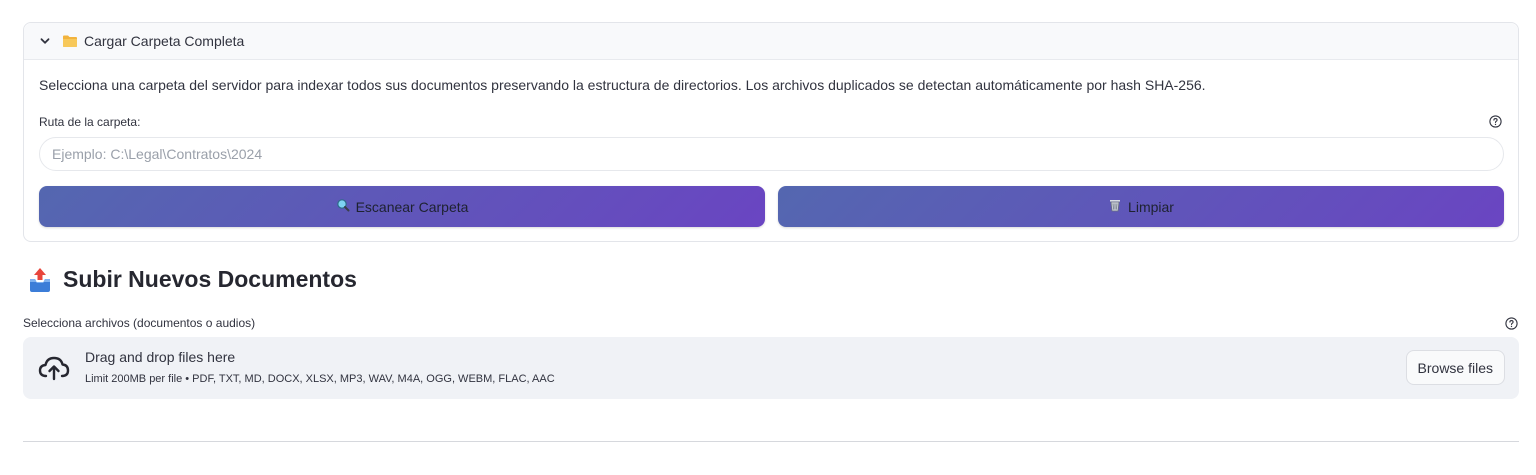 This screenshot has width=1536, height=475. I want to click on folder-icon, so click(70, 41).